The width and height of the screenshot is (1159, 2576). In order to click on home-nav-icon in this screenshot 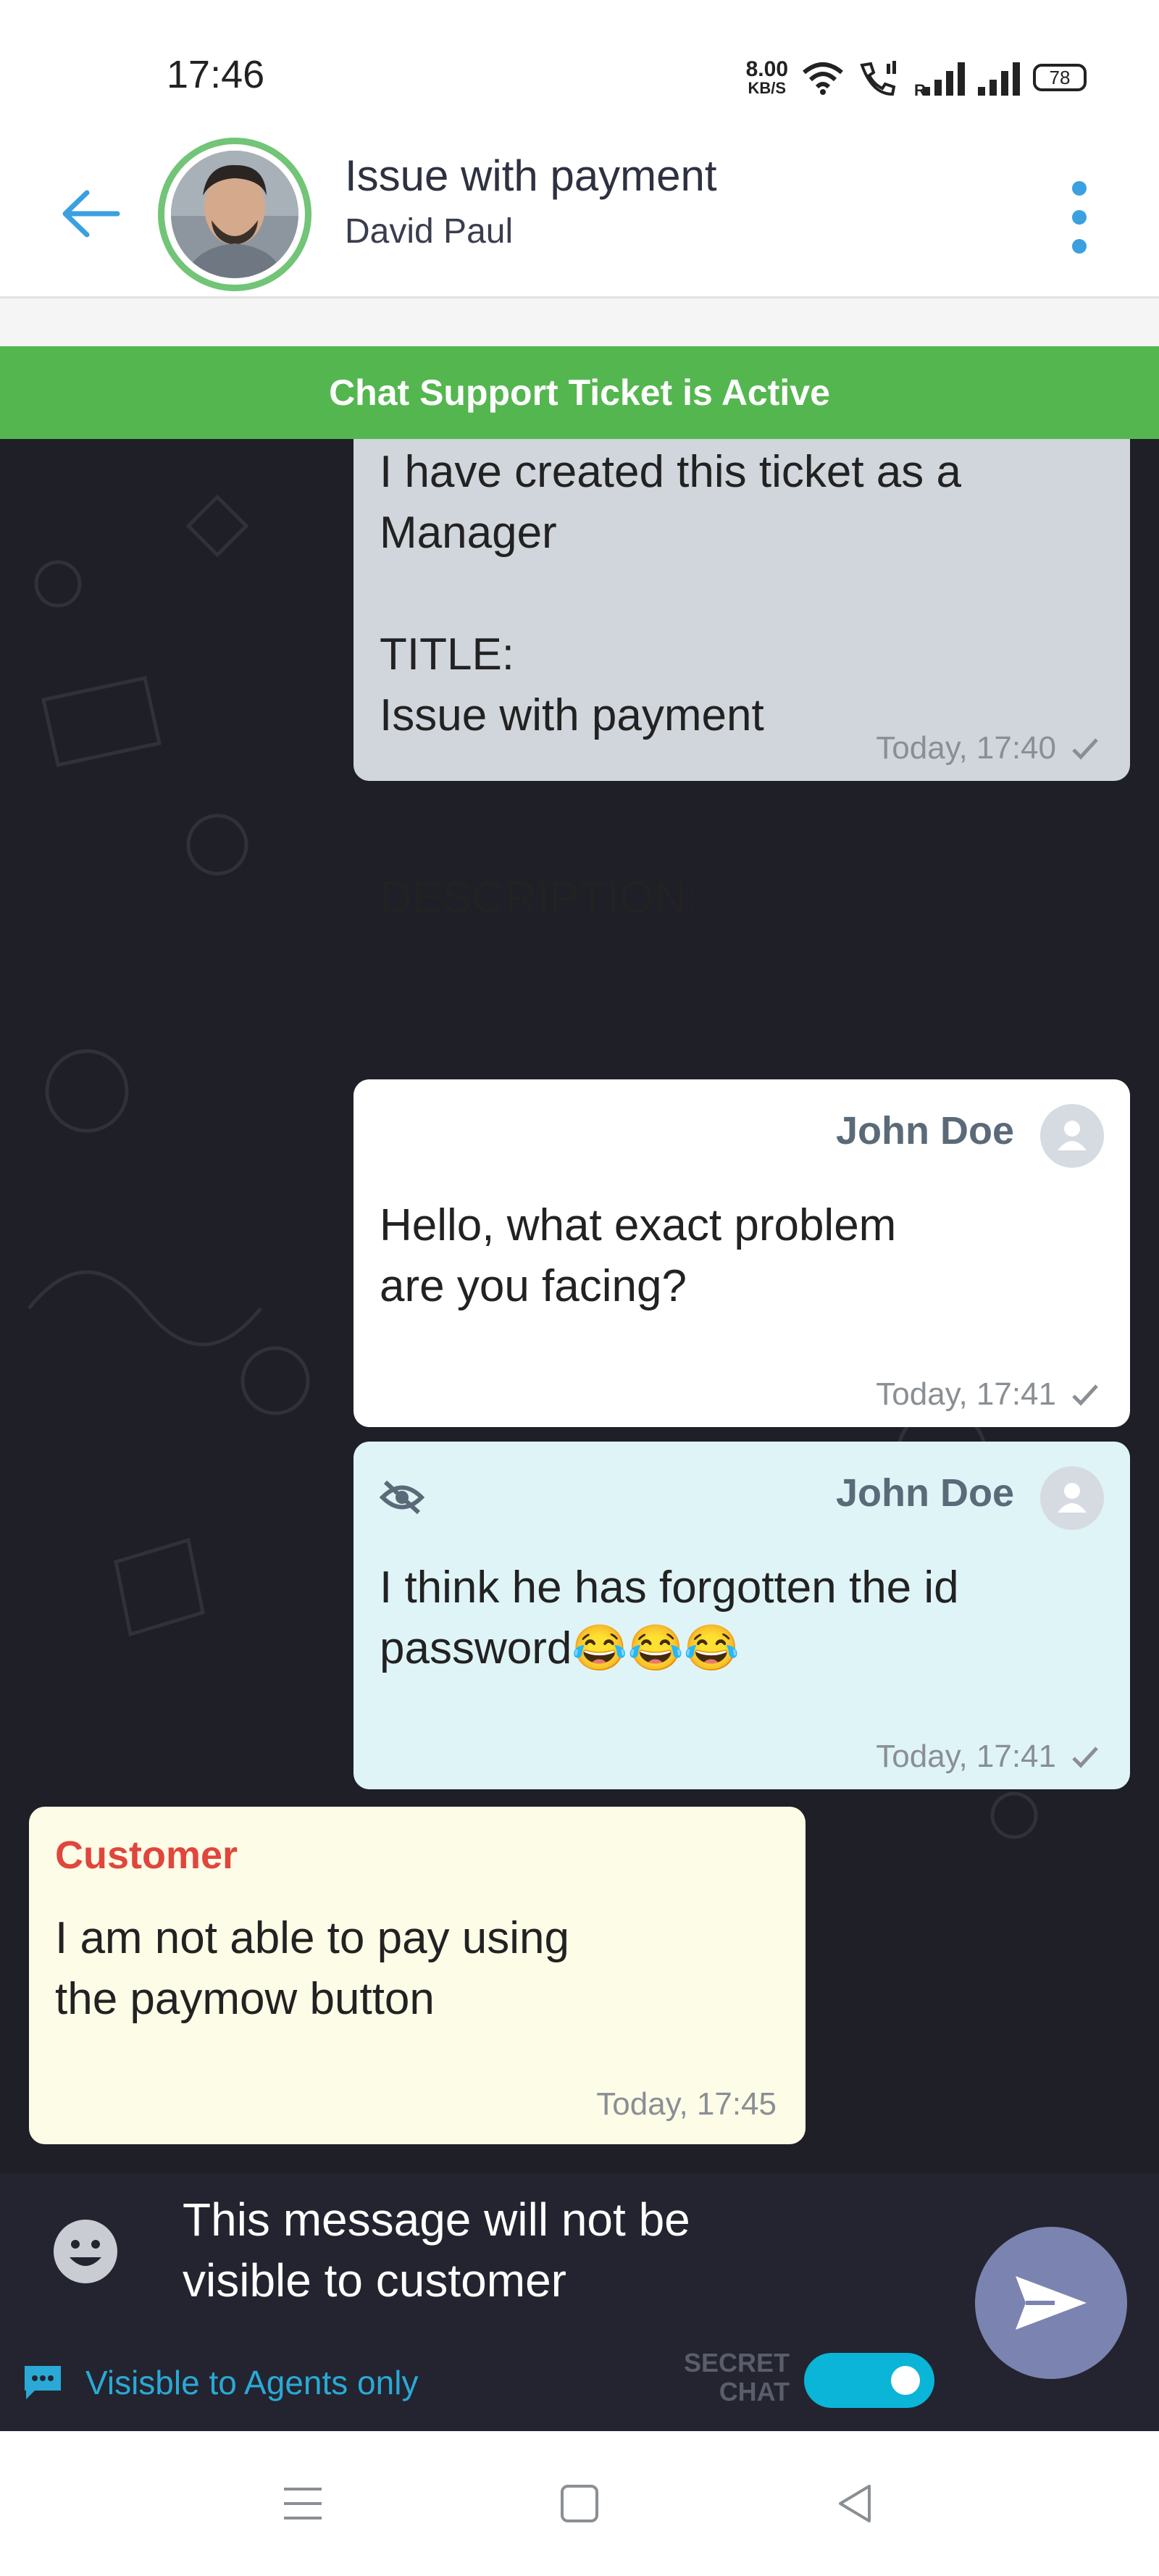, I will do `click(579, 2503)`.